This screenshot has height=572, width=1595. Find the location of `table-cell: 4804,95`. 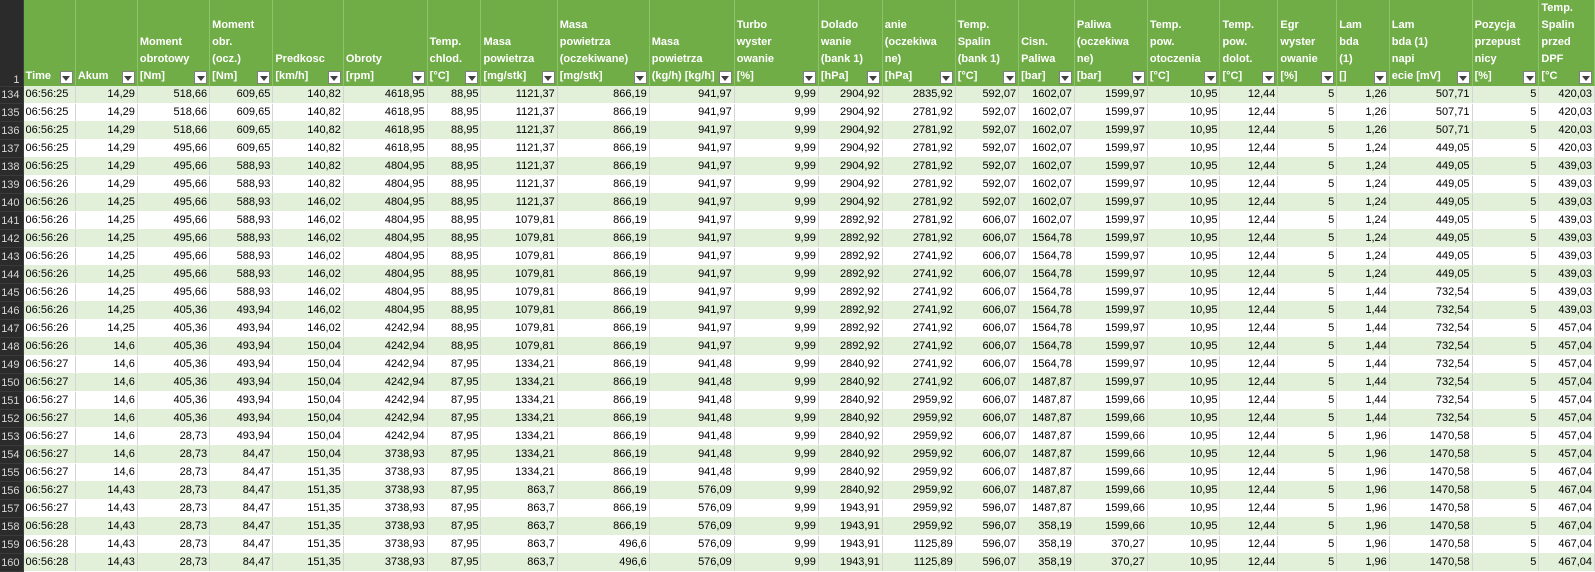

table-cell: 4804,95 is located at coordinates (385, 202).